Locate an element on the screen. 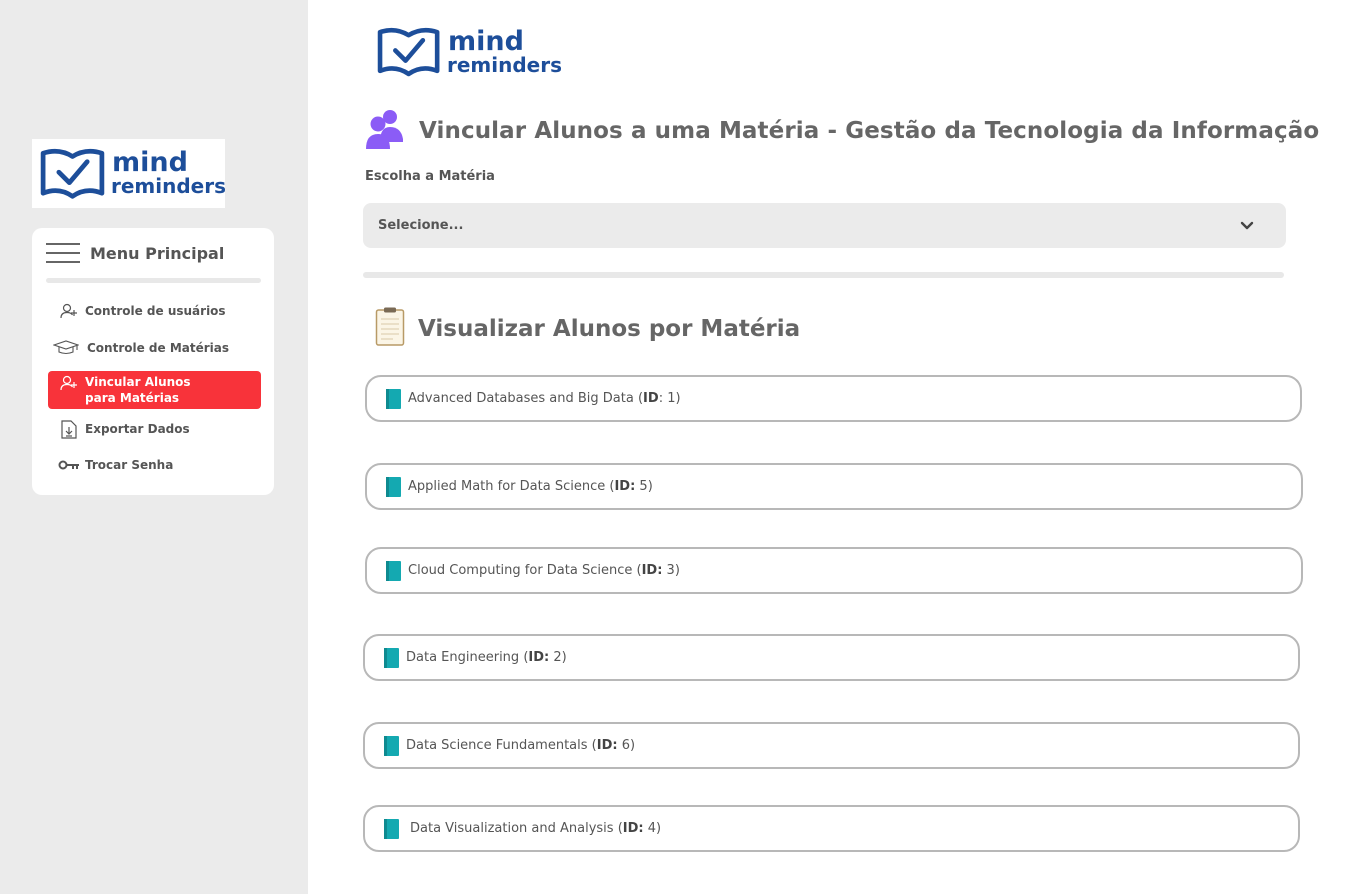  subject-item: Data Engineering (ID: 2) is located at coordinates (831, 657).